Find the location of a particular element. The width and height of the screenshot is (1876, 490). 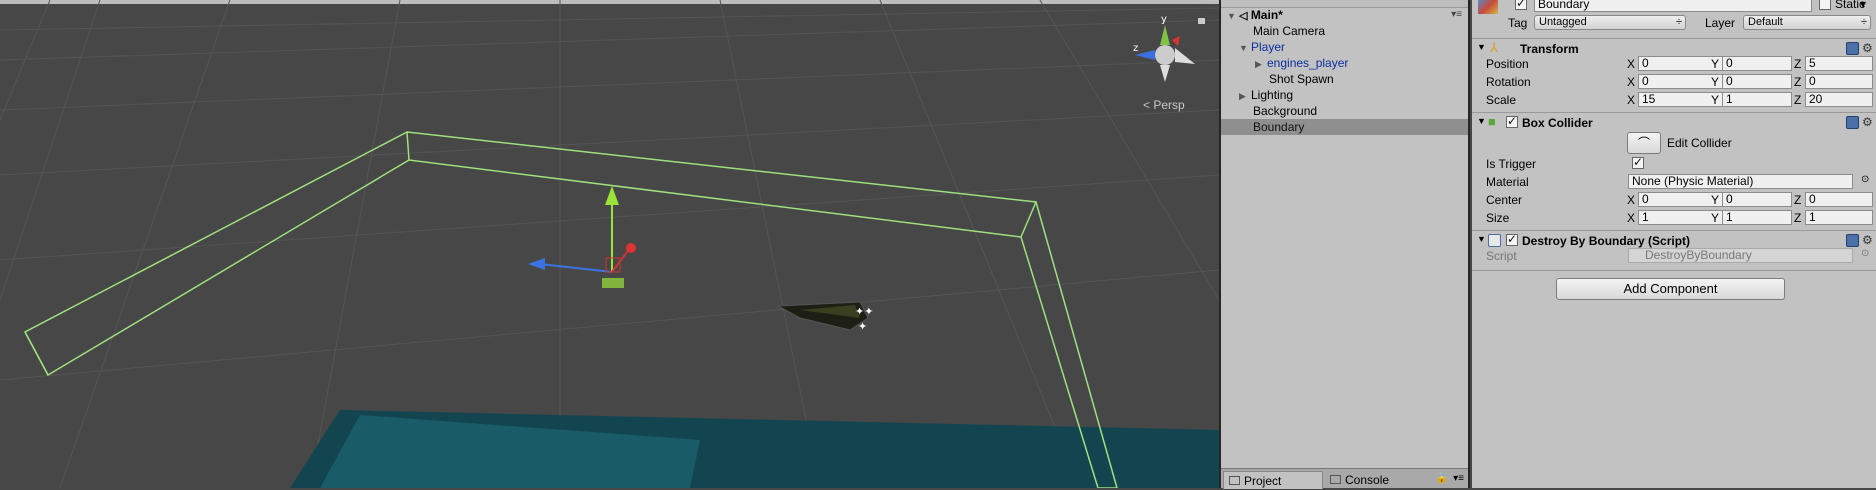

material-label: Material is located at coordinates (1507, 182).